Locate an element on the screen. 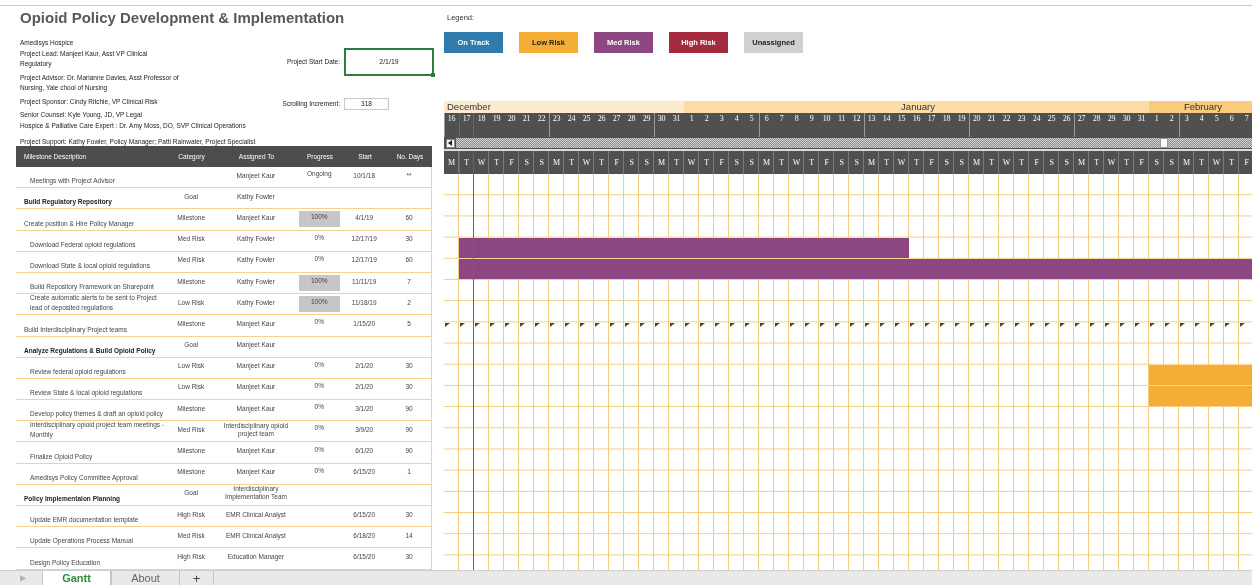 The width and height of the screenshot is (1252, 585). day-number: 11 is located at coordinates (841, 119).